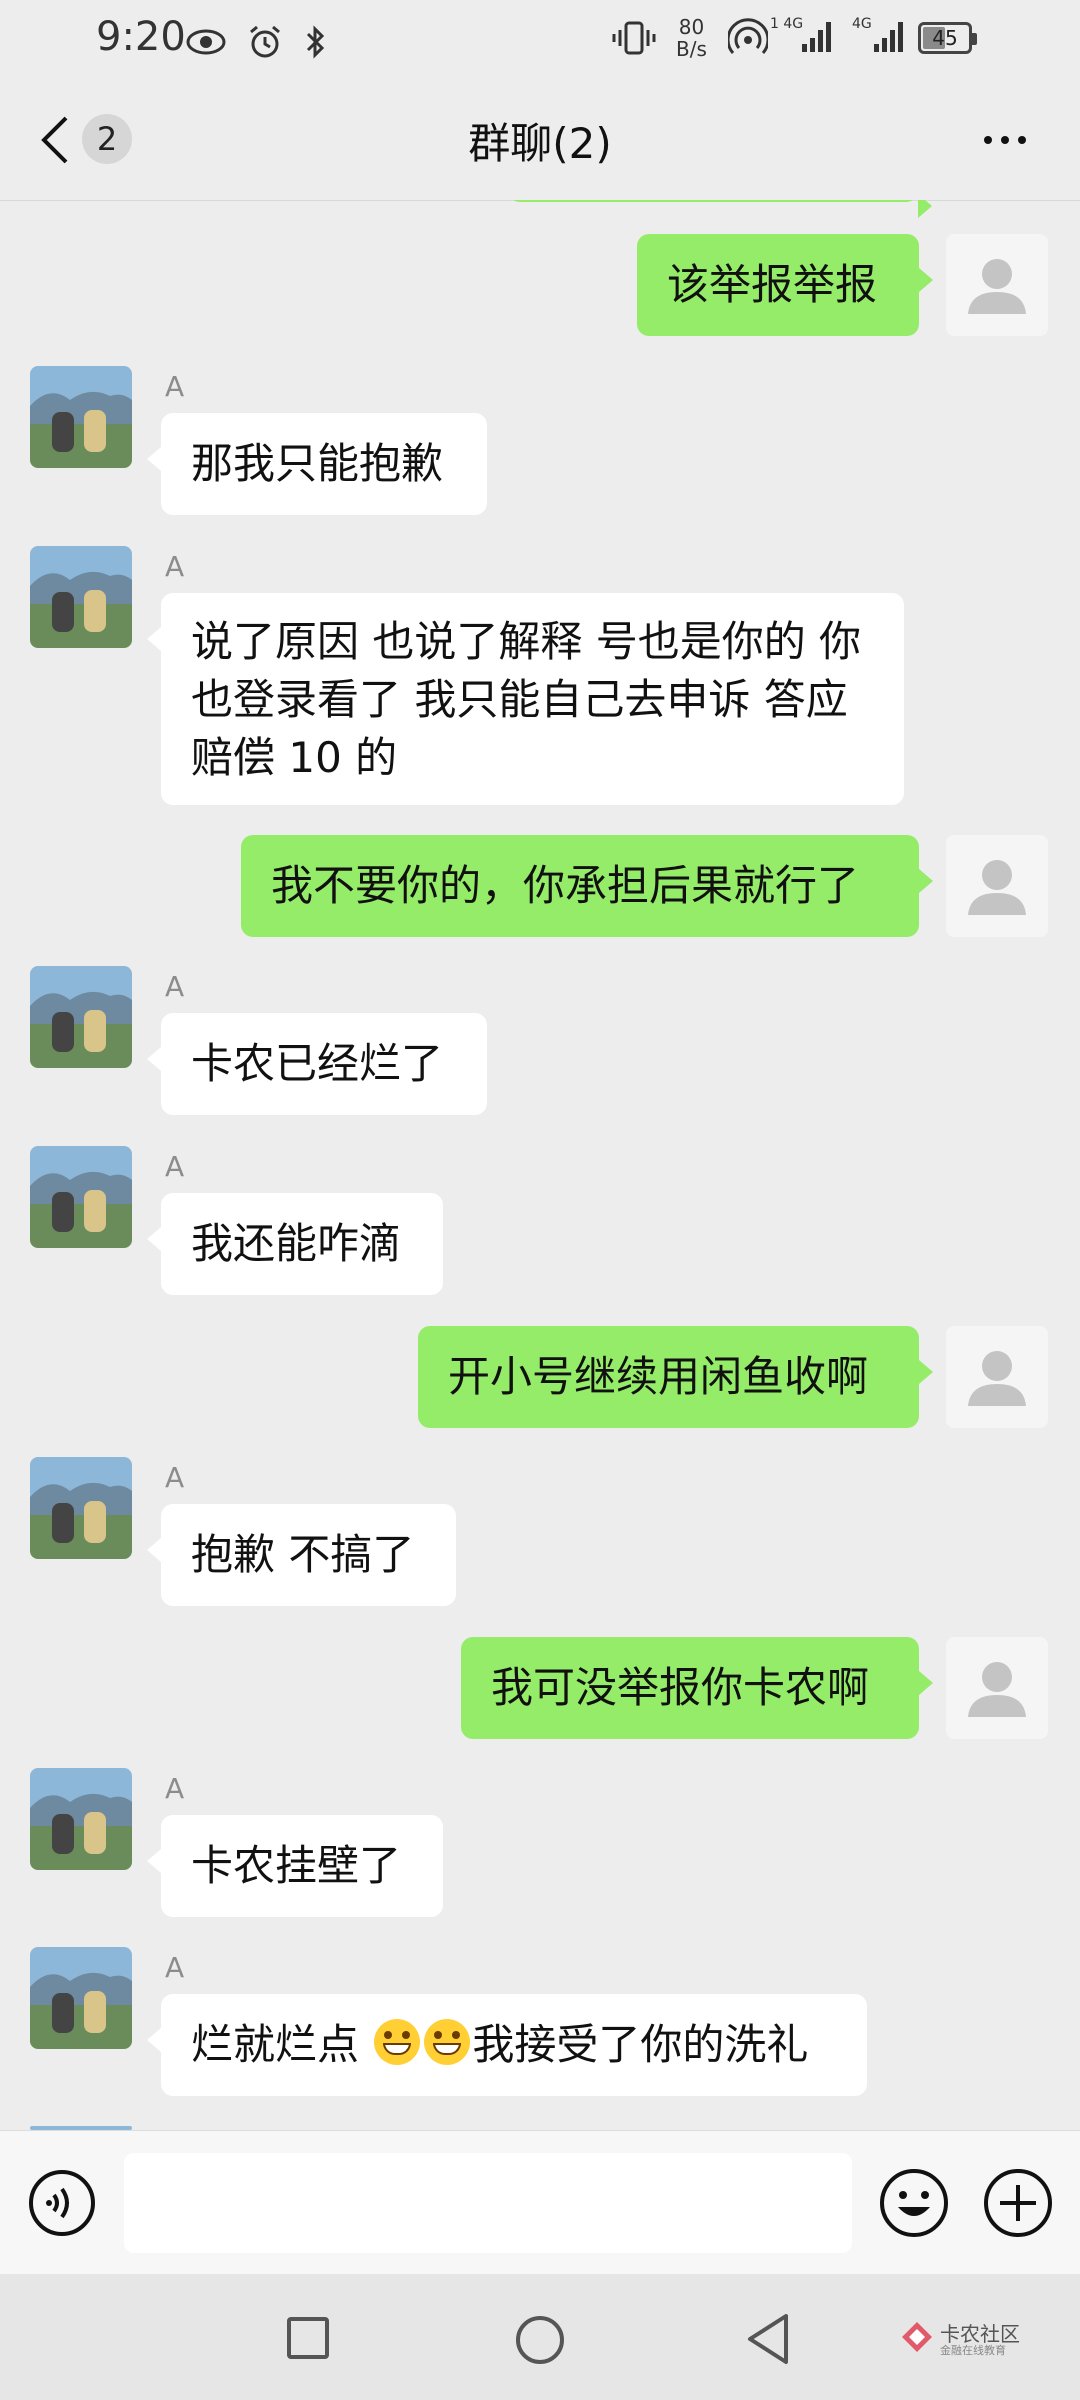 The image size is (1080, 2400). Describe the element at coordinates (947, 38) in the screenshot. I see `battery-icon: 45` at that location.